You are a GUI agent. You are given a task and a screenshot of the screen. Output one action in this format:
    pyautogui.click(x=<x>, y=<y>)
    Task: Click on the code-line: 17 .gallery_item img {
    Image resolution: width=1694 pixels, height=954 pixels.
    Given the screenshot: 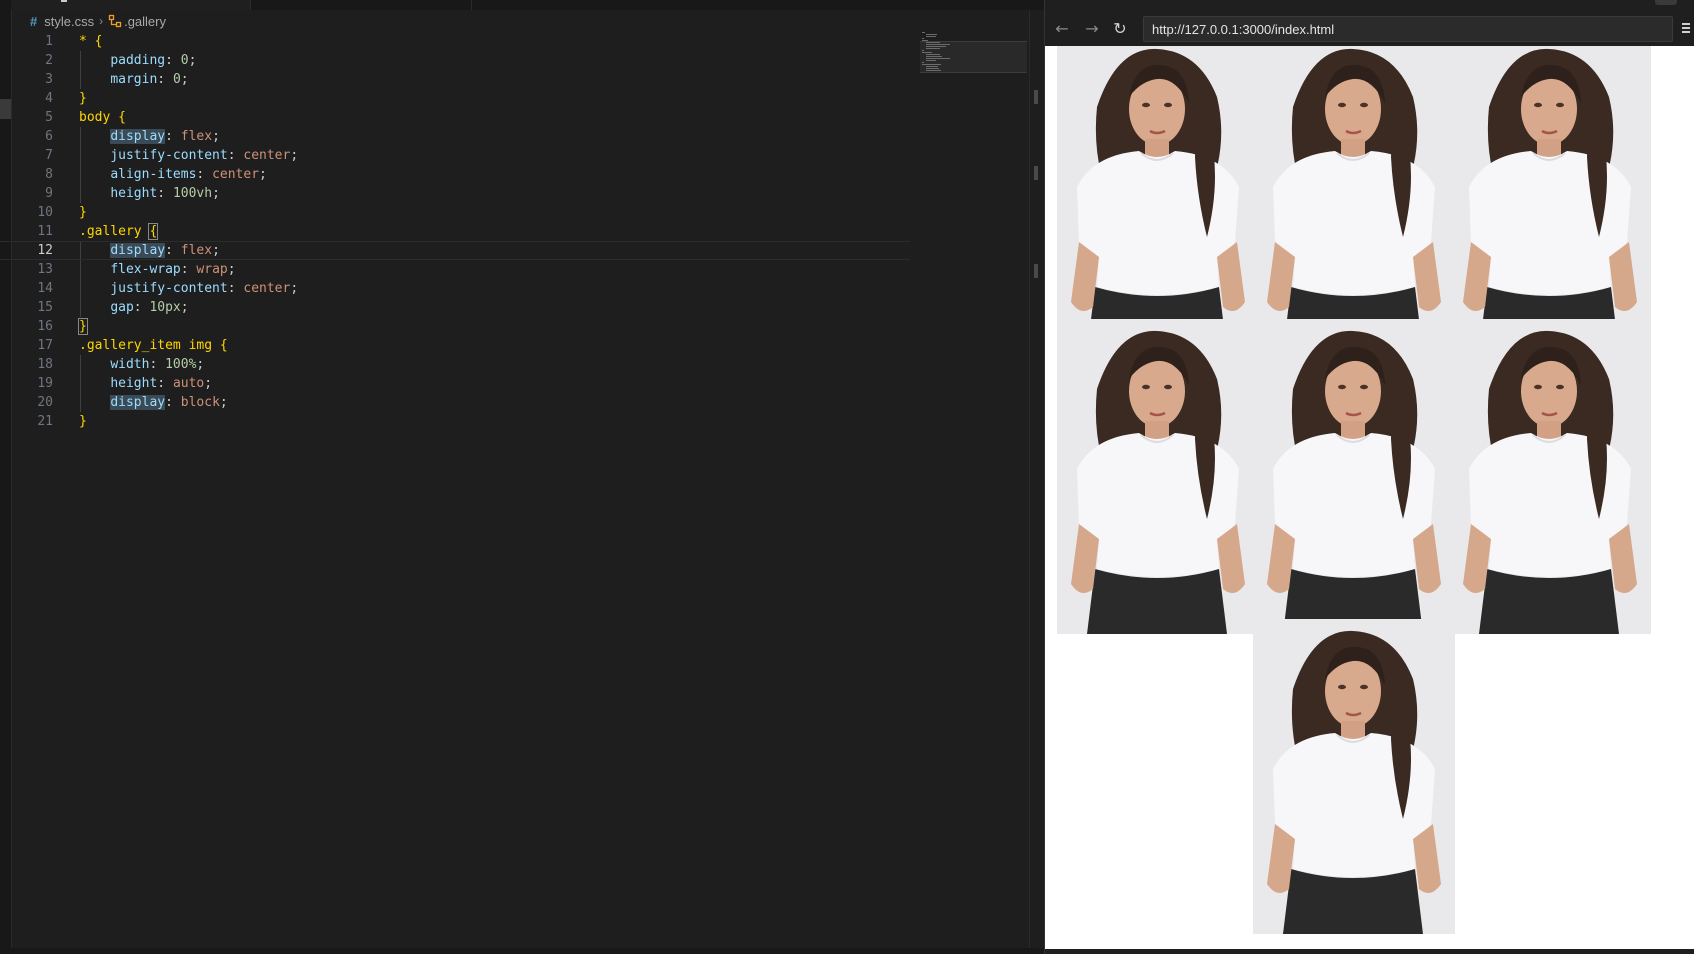 What is the action you would take?
    pyautogui.click(x=455, y=345)
    